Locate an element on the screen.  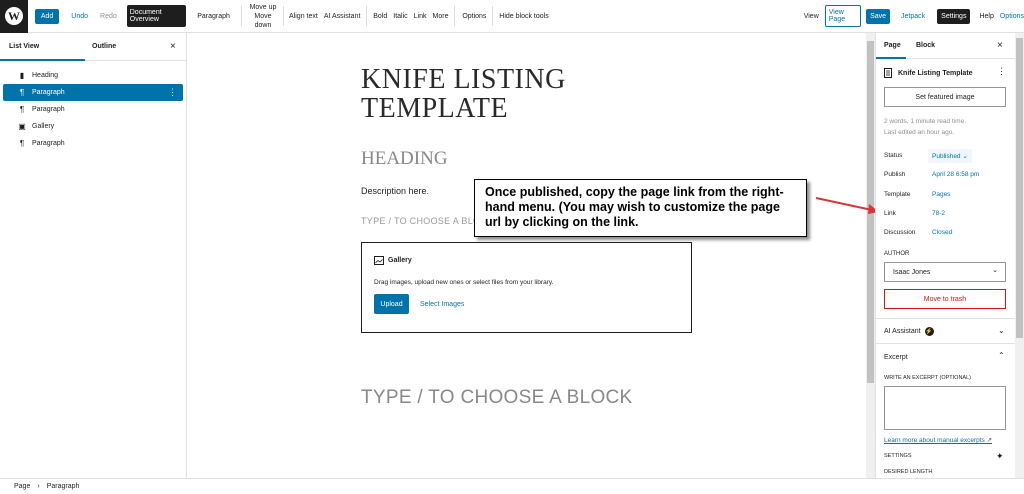
word-count-text: 2 words, 1 minute read time. is located at coordinates (925, 121).